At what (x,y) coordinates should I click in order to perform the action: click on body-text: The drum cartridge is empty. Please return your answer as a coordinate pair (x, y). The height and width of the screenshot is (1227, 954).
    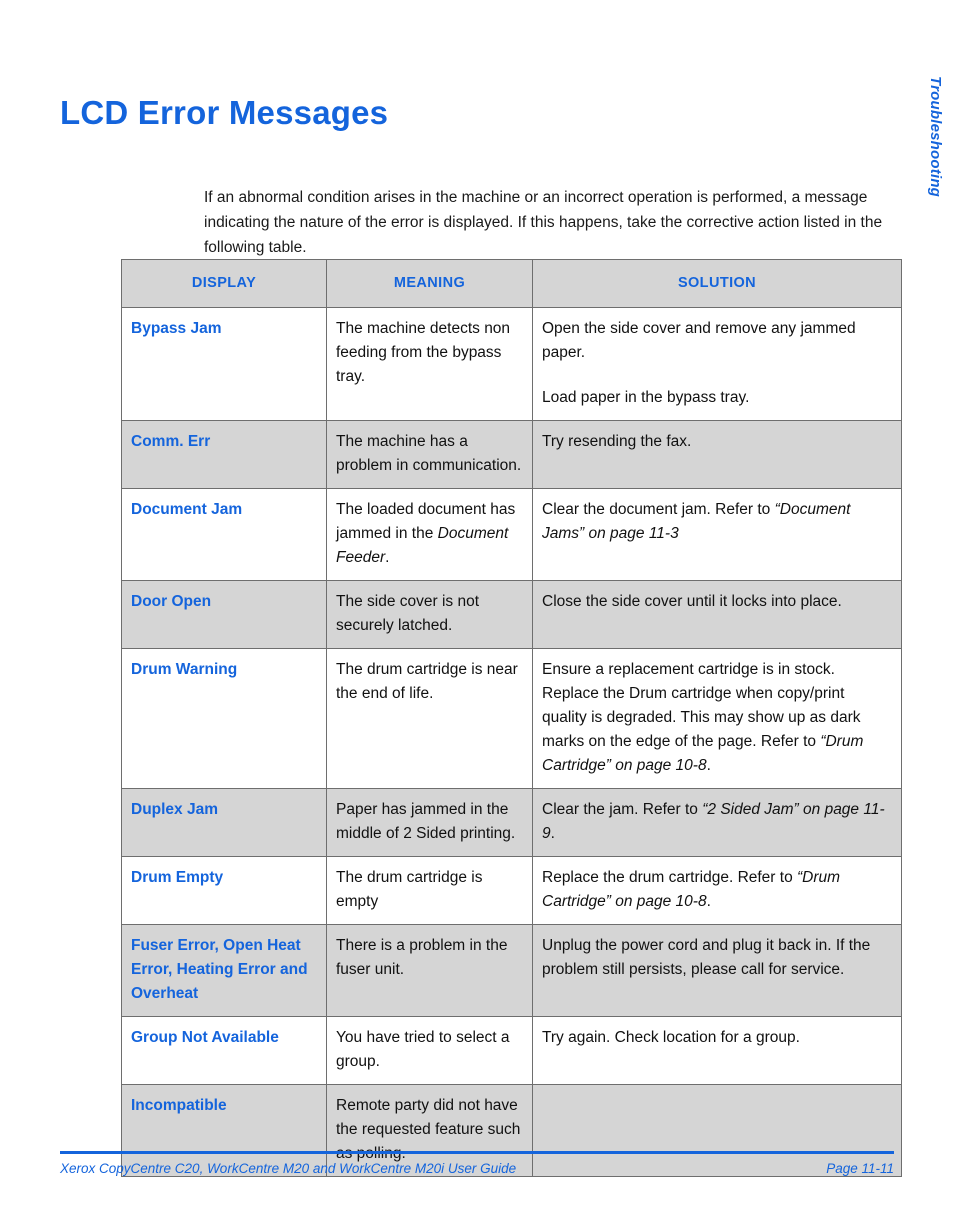
    Looking at the image, I should click on (409, 889).